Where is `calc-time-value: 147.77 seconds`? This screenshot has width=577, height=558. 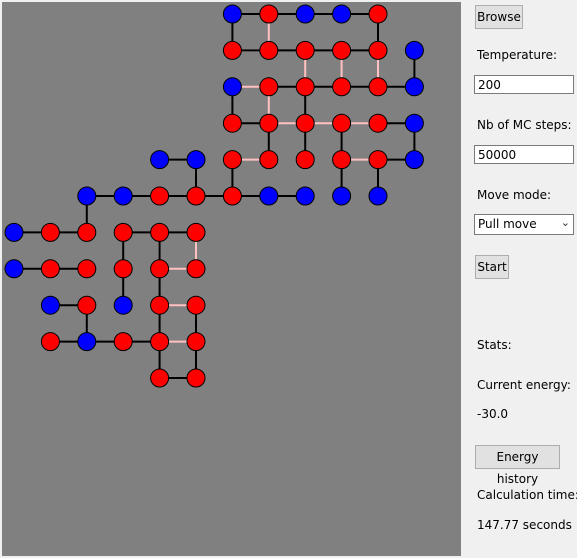 calc-time-value: 147.77 seconds is located at coordinates (524, 525).